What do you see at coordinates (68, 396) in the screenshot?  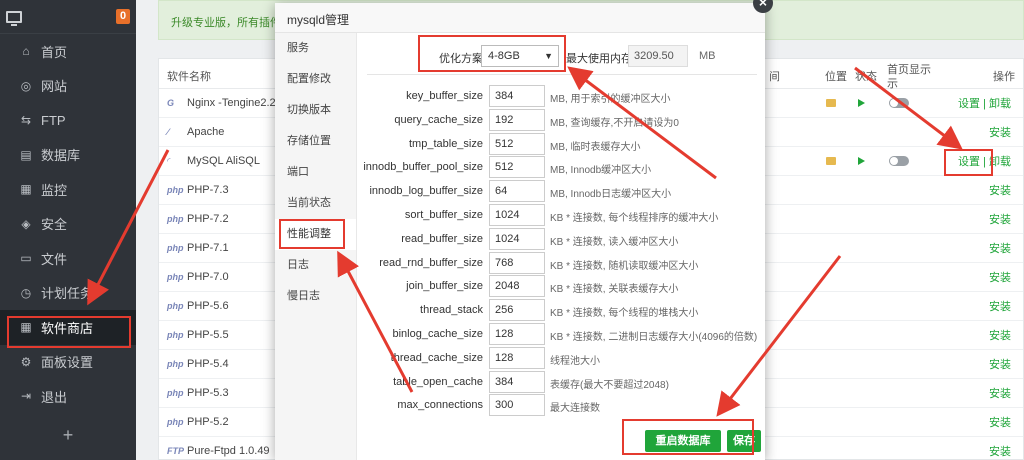 I see `sidebar-item: ⇥ 退出` at bounding box center [68, 396].